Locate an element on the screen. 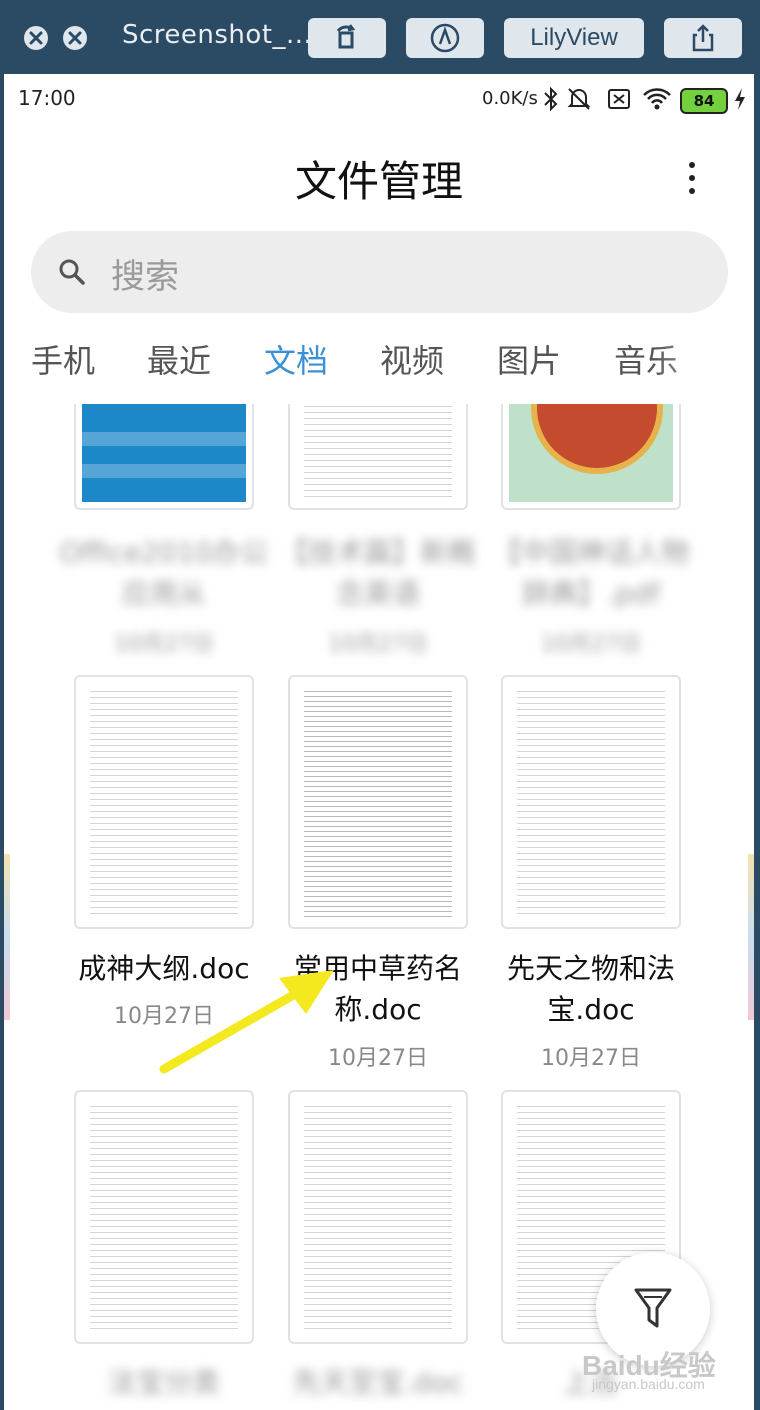 The height and width of the screenshot is (1410, 760). edge-strip-left is located at coordinates (7, 937).